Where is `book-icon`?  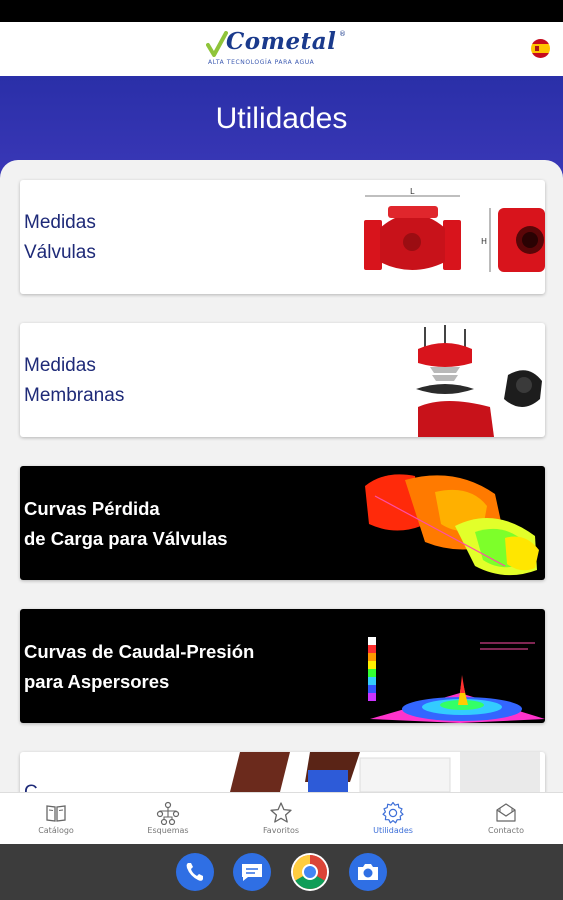
book-icon is located at coordinates (56, 813).